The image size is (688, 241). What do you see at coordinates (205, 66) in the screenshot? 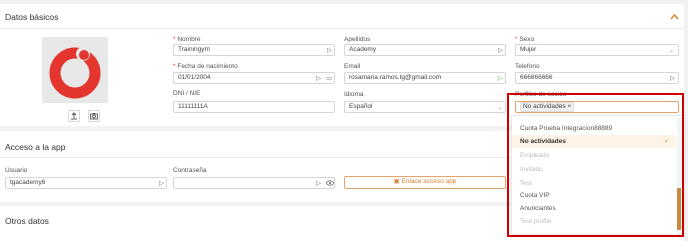
I see `fecha-label: * Fecha de nacimiento` at bounding box center [205, 66].